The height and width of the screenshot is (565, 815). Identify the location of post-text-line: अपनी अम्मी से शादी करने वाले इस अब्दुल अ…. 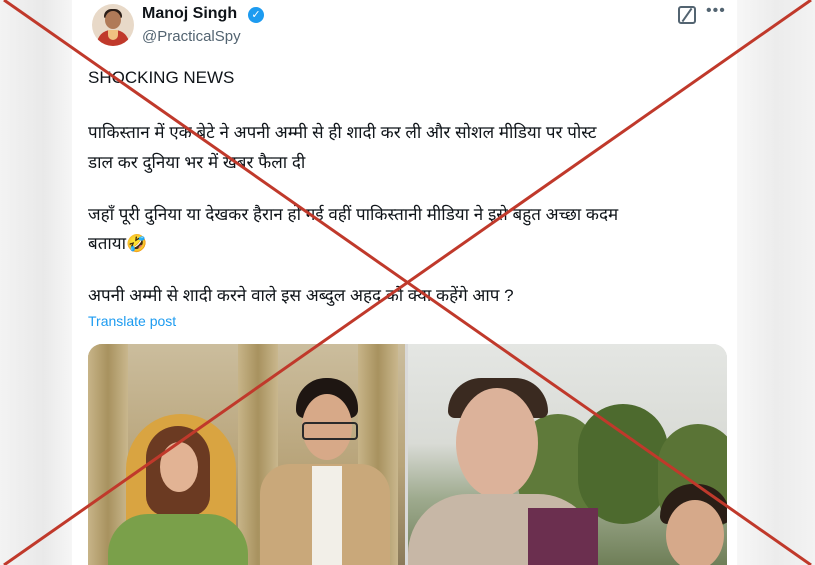
(301, 295).